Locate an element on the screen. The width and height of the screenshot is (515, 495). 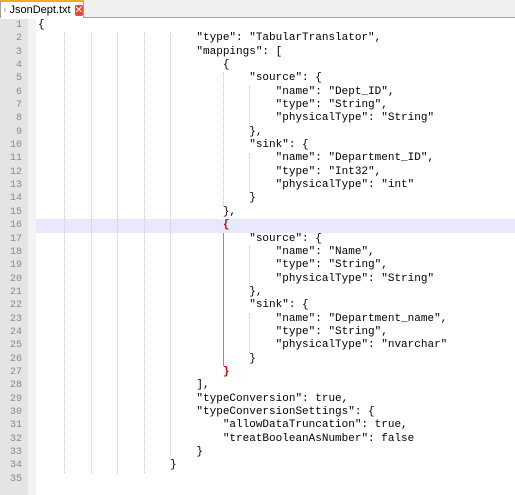
code-line: 24 "type": "String", is located at coordinates (257, 332).